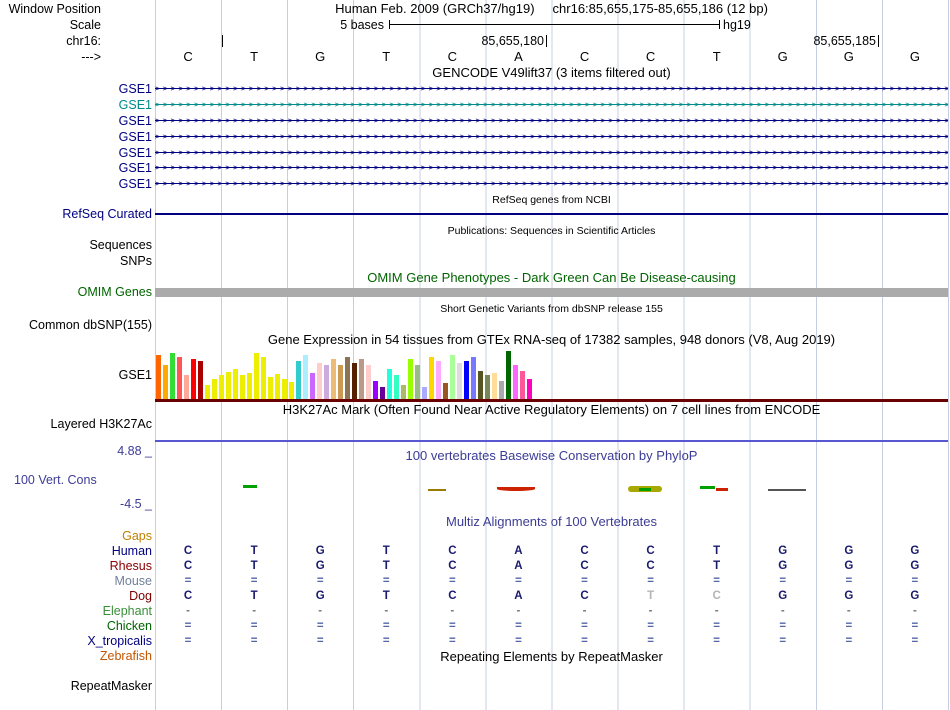 The height and width of the screenshot is (710, 950). What do you see at coordinates (77, 581) in the screenshot?
I see `species-label-mouse: Mouse` at bounding box center [77, 581].